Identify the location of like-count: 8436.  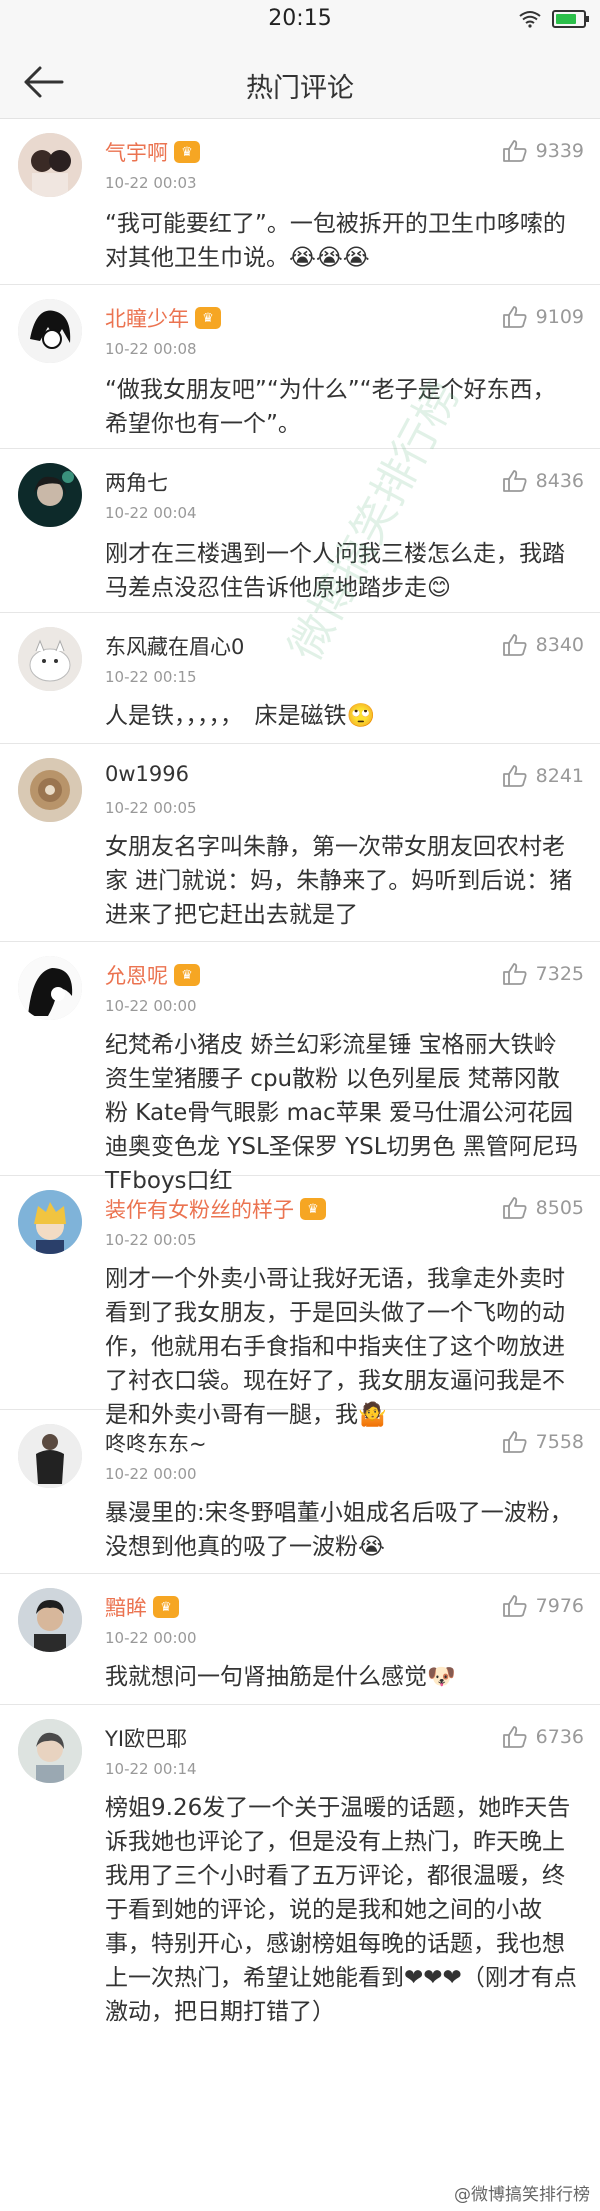
(559, 481).